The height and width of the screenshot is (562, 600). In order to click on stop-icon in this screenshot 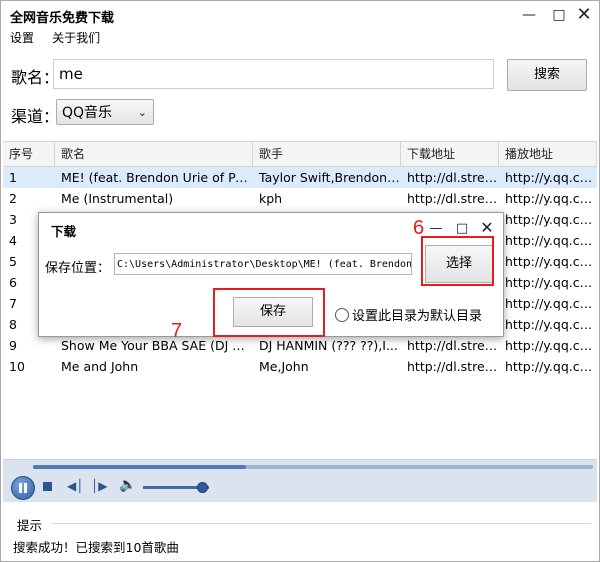, I will do `click(47, 486)`.